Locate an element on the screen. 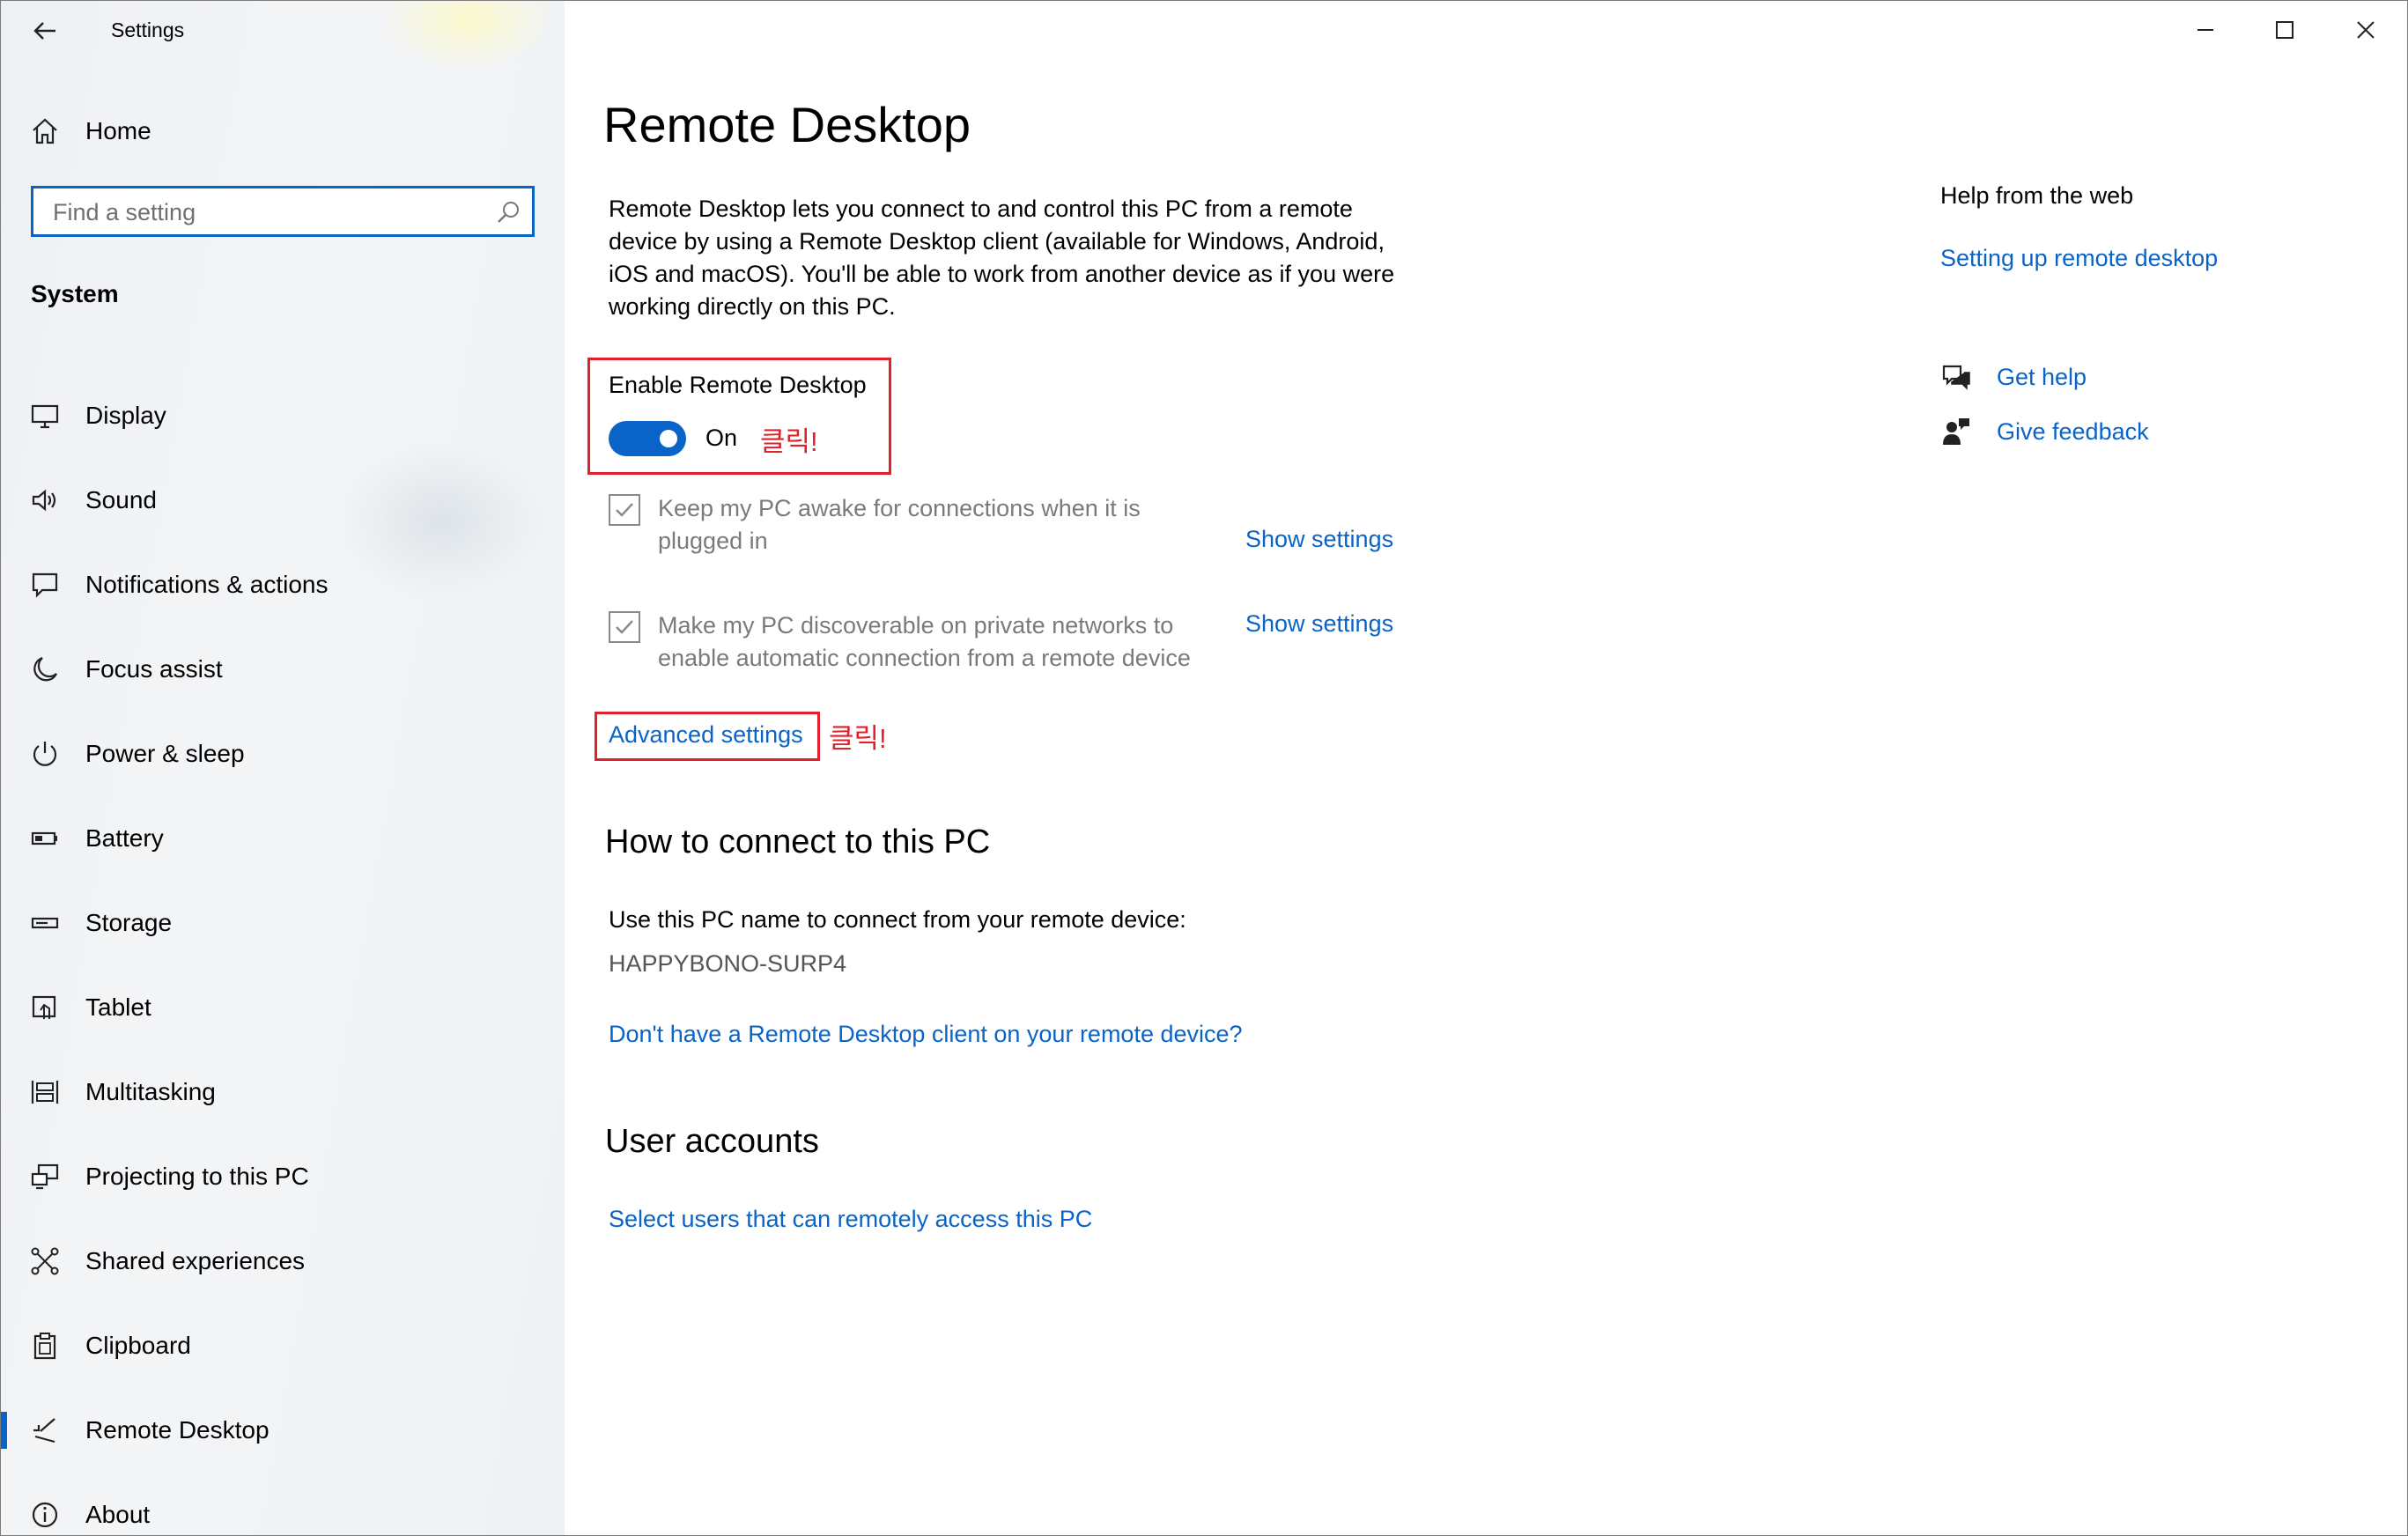  section-label-system: System is located at coordinates (75, 294).